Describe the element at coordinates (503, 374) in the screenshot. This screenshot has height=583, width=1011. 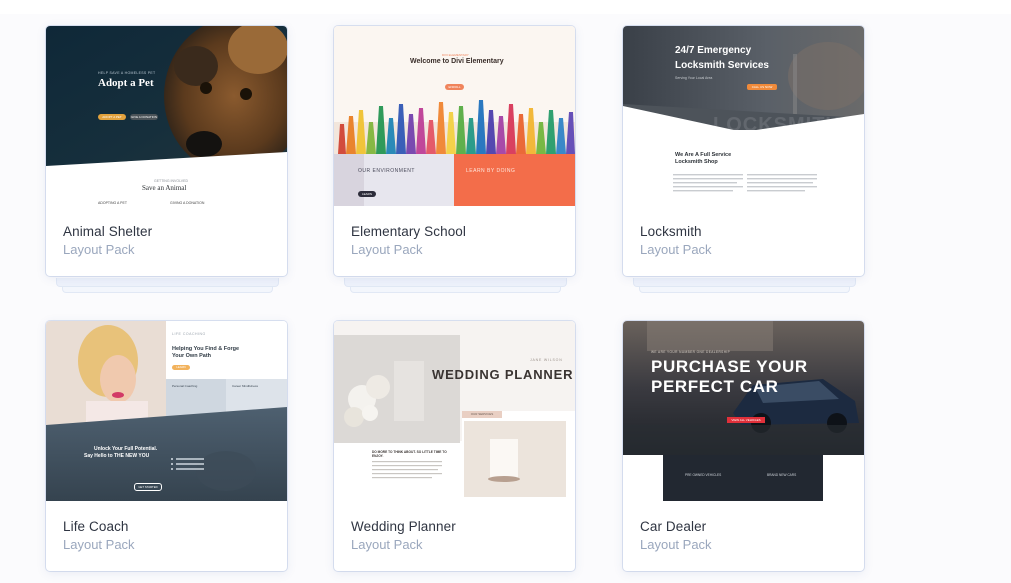
I see `preview-hero-title: WEDDING PLANNER` at that location.